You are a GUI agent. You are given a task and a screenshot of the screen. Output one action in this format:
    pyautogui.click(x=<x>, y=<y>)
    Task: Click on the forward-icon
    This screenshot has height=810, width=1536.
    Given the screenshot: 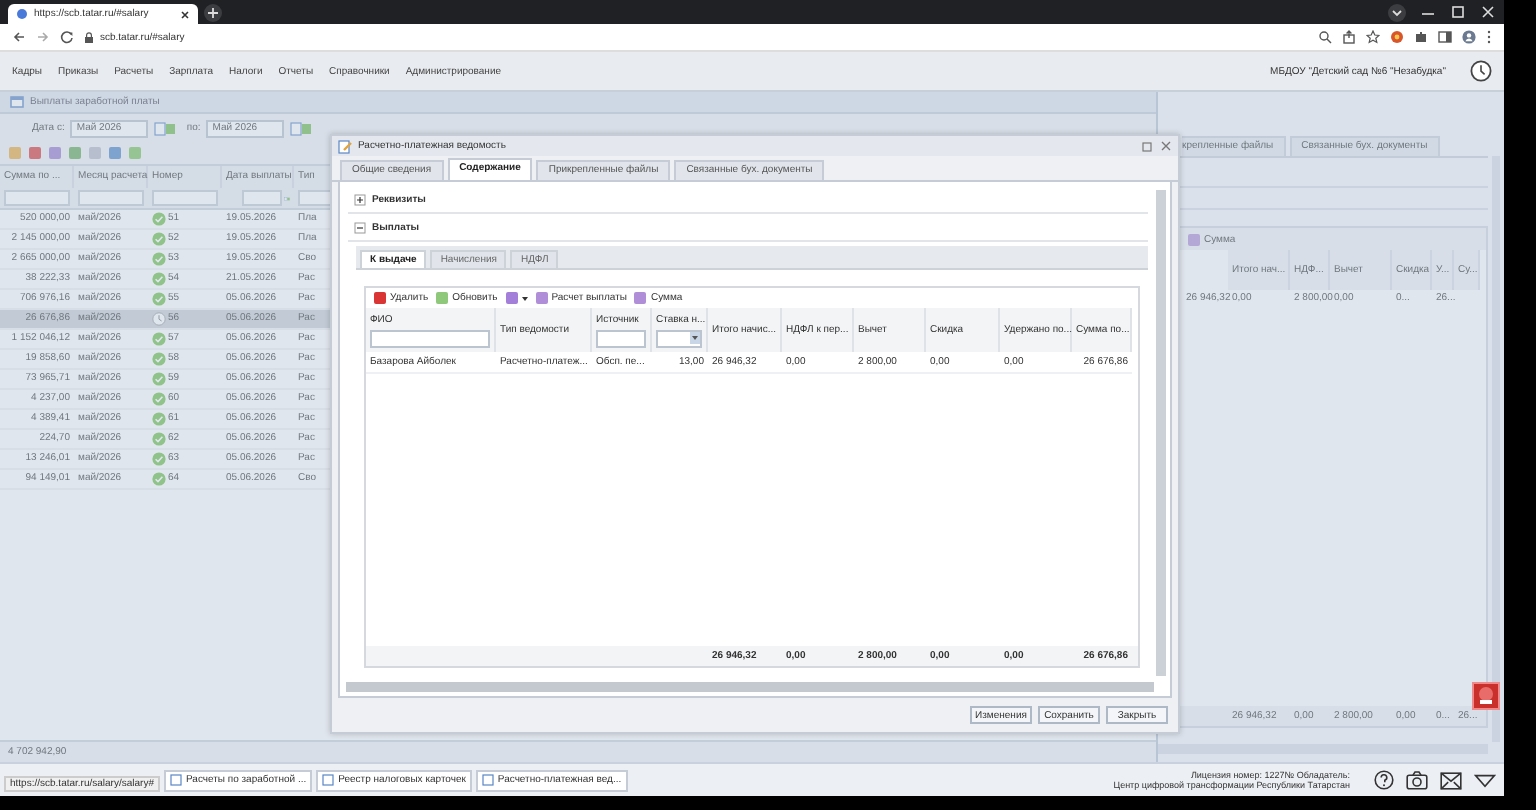 What is the action you would take?
    pyautogui.click(x=43, y=37)
    